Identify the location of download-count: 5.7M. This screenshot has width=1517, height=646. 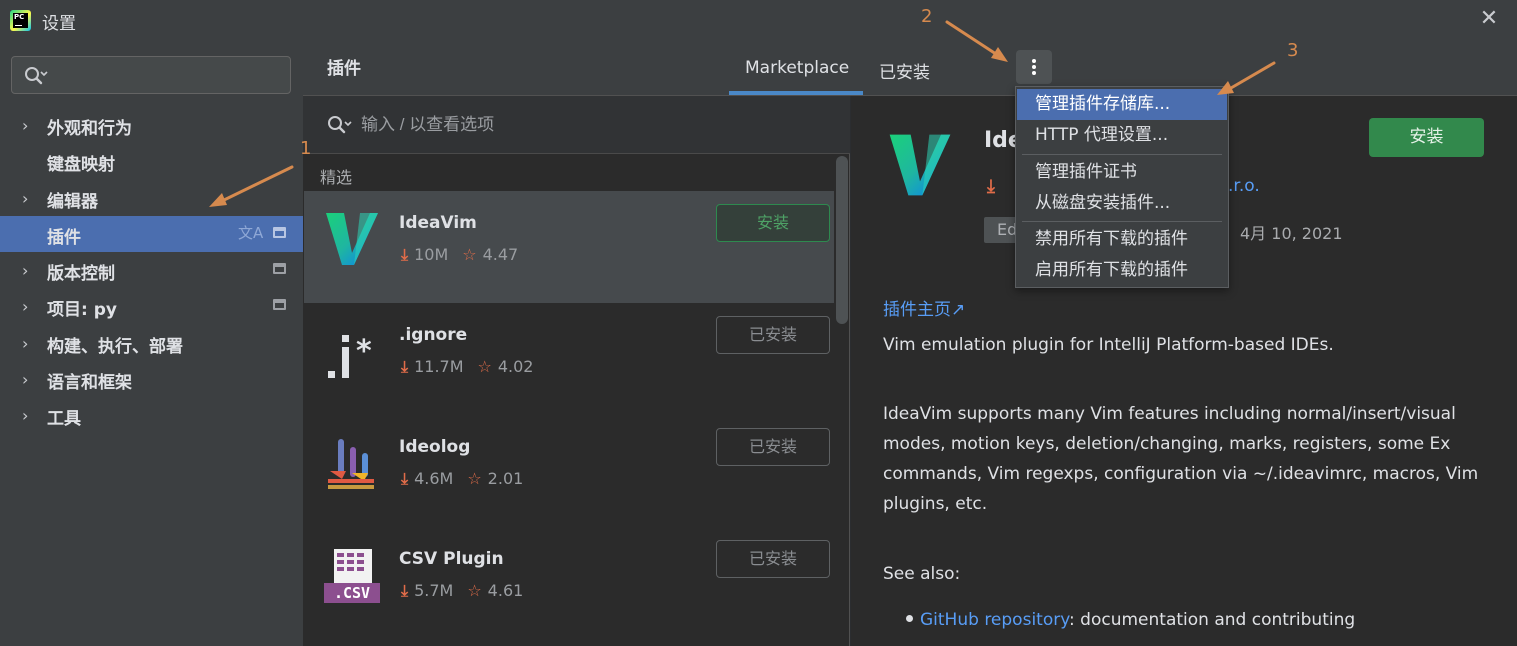
(434, 590).